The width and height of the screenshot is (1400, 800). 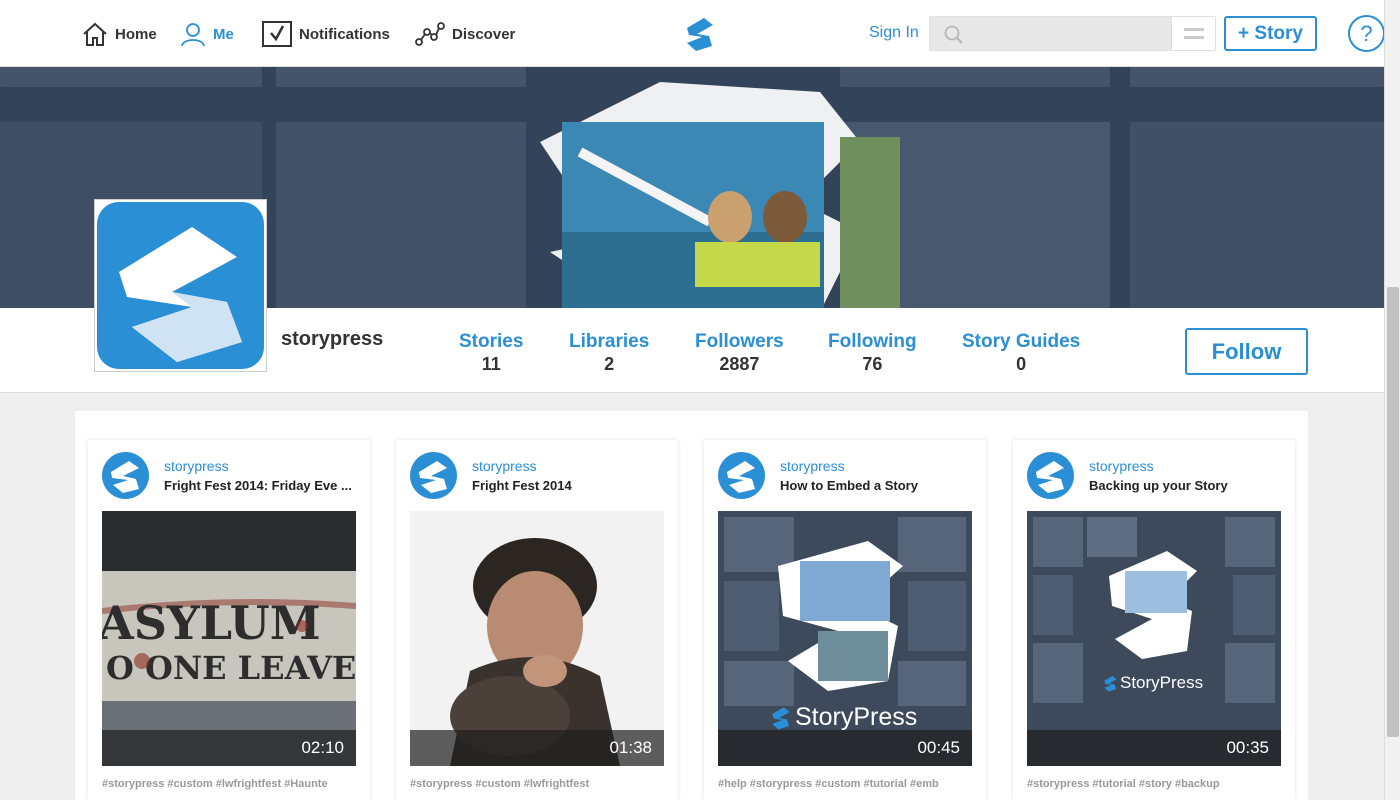 I want to click on nav-home-label: Home, so click(x=136, y=34).